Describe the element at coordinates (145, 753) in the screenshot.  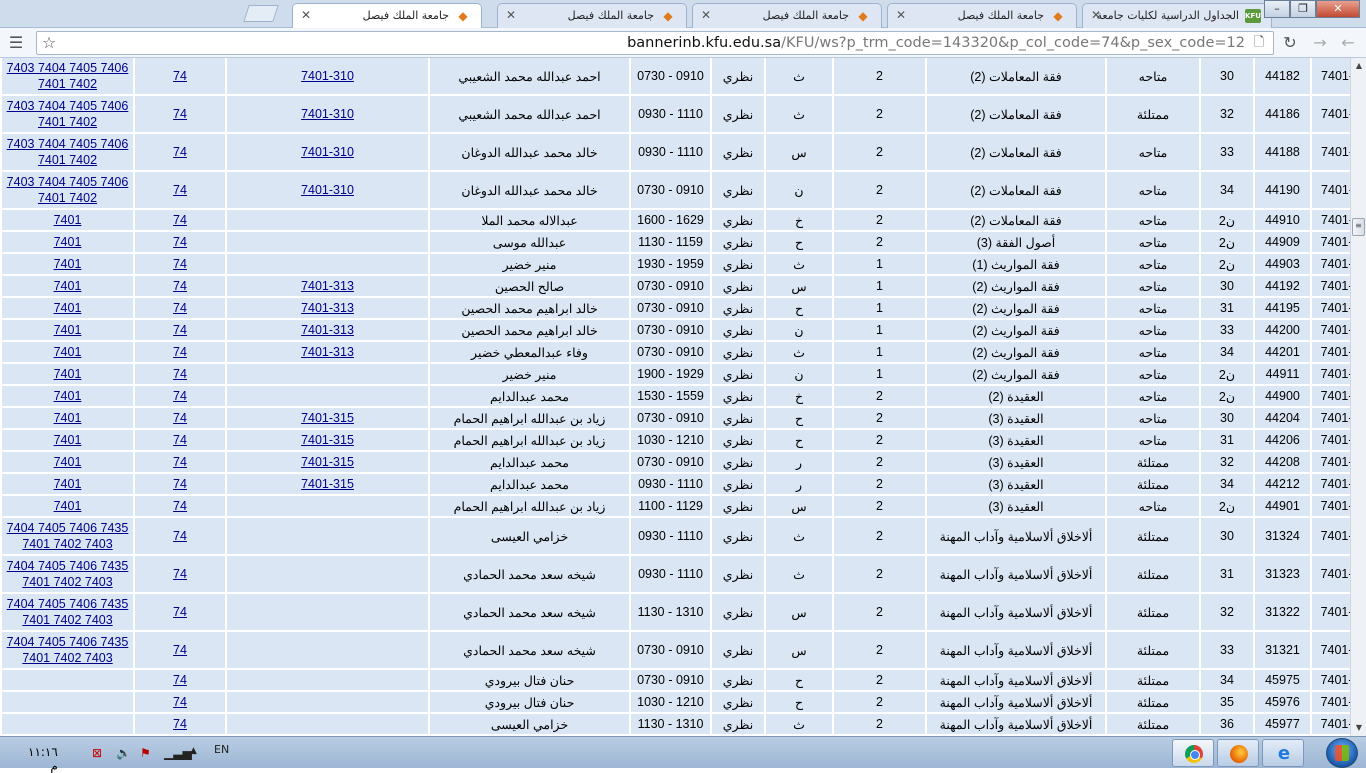
I see `action-center-icon: ⚑` at that location.